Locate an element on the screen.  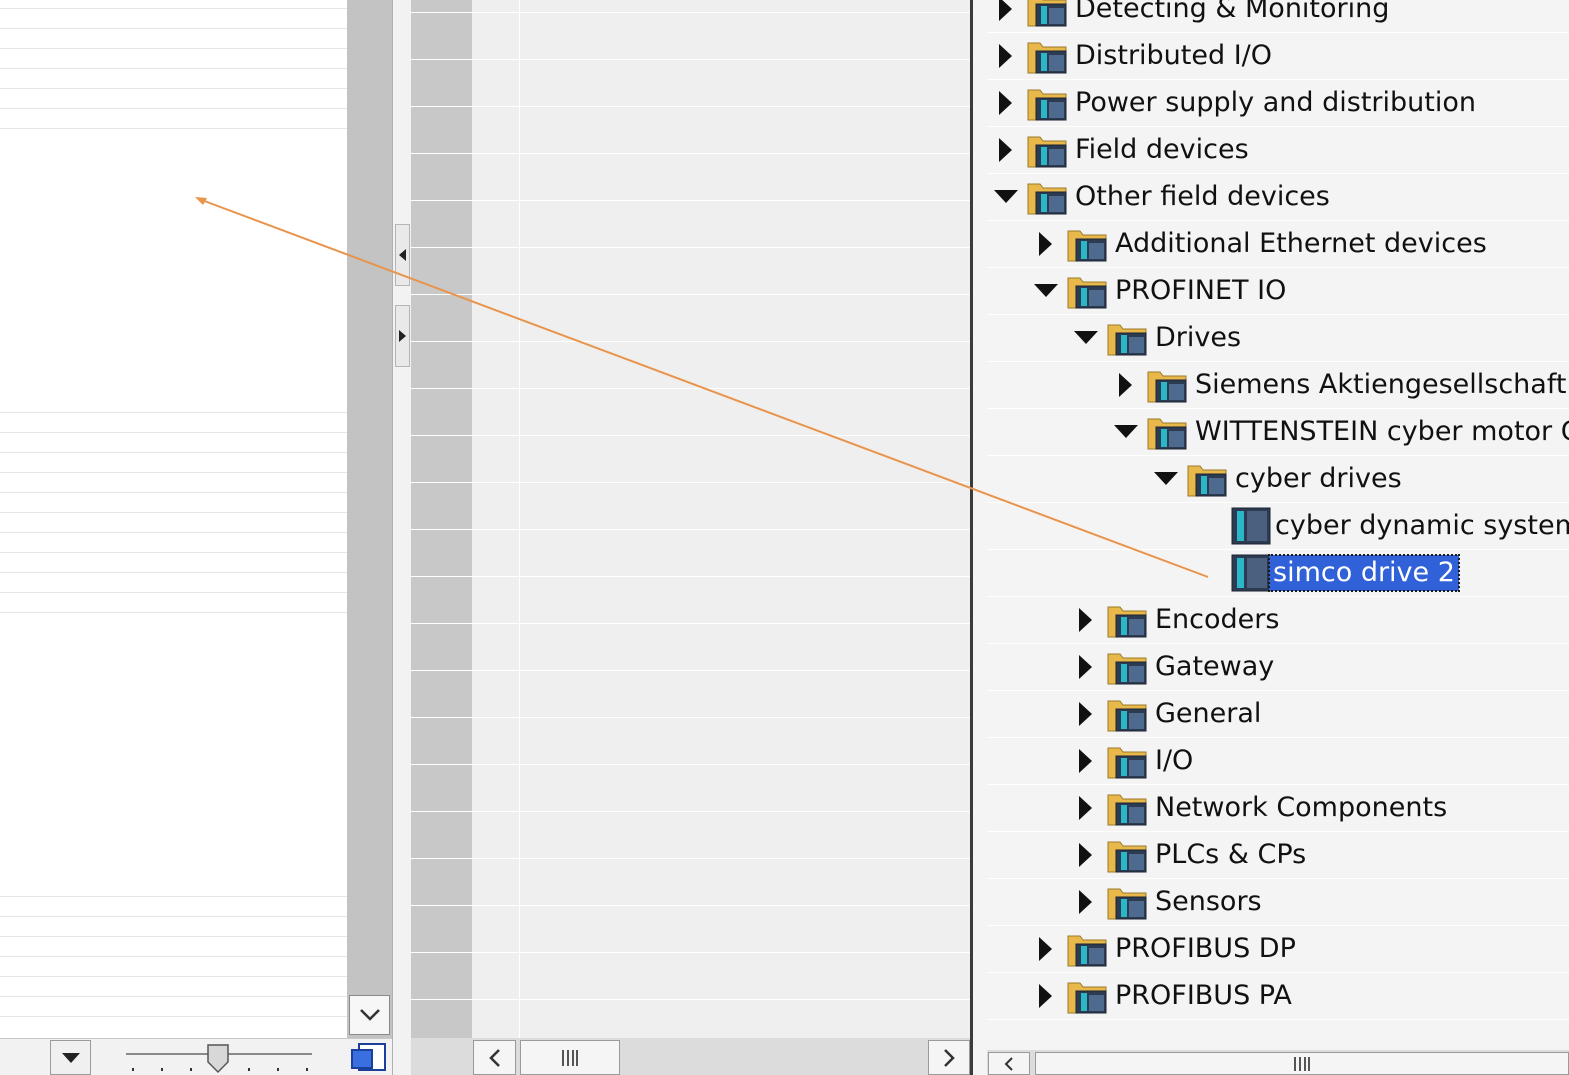
tree-item: PLCs & CPs is located at coordinates (1278, 855).